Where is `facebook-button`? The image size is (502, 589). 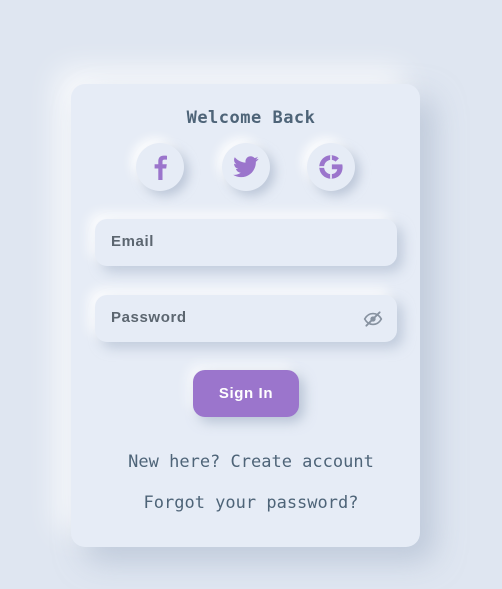 facebook-button is located at coordinates (160, 167).